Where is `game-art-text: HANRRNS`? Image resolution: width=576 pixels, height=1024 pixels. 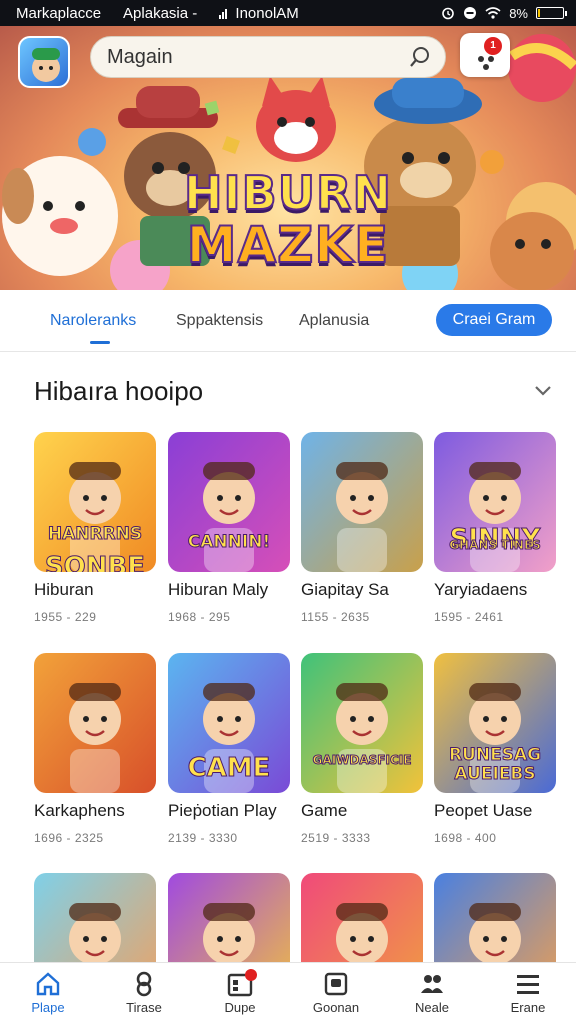 game-art-text: HANRRNS is located at coordinates (95, 534).